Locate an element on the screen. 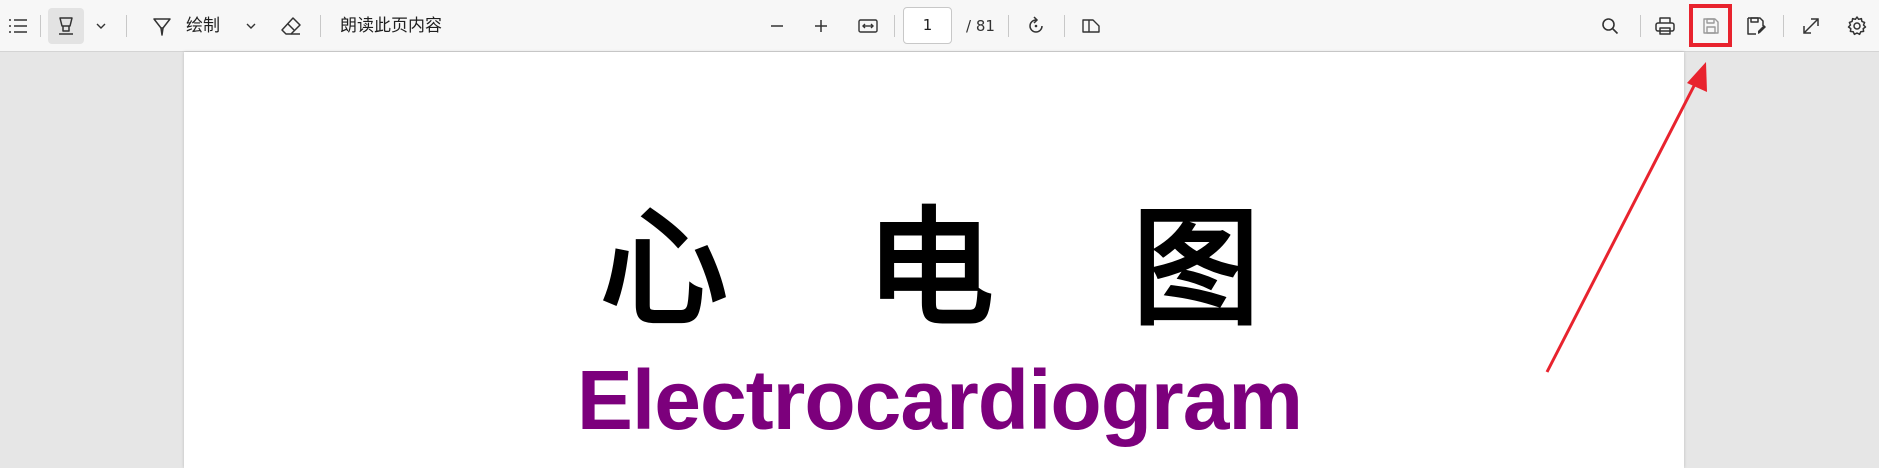 The width and height of the screenshot is (1879, 468). eraser-icon is located at coordinates (291, 26).